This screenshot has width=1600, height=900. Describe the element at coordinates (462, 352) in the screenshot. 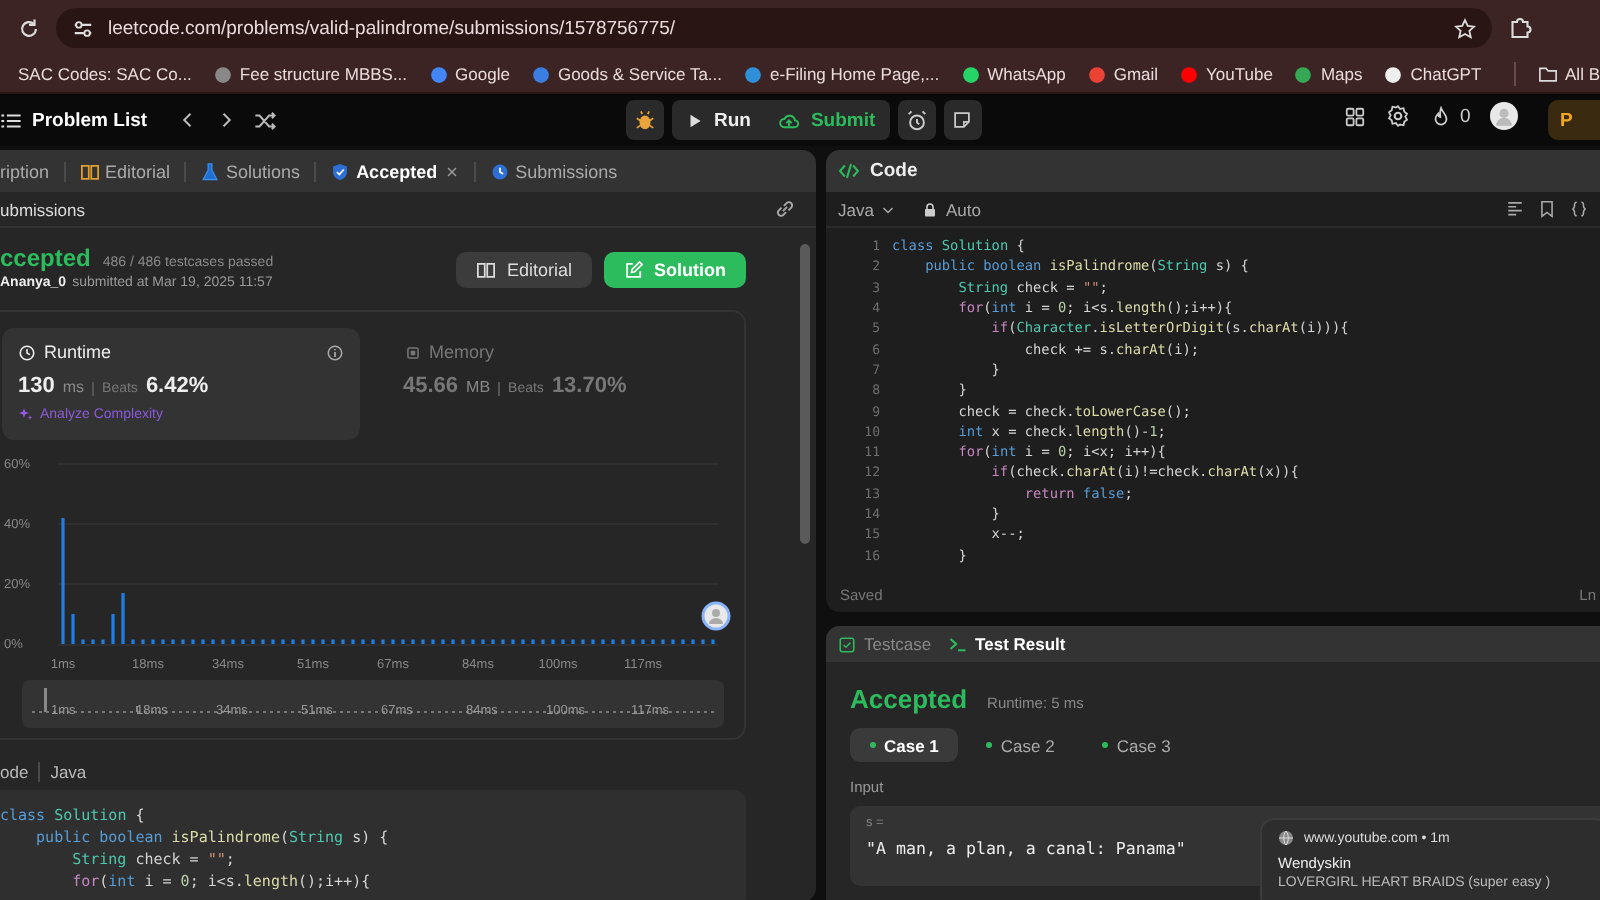

I see `metric-title: Memory` at that location.